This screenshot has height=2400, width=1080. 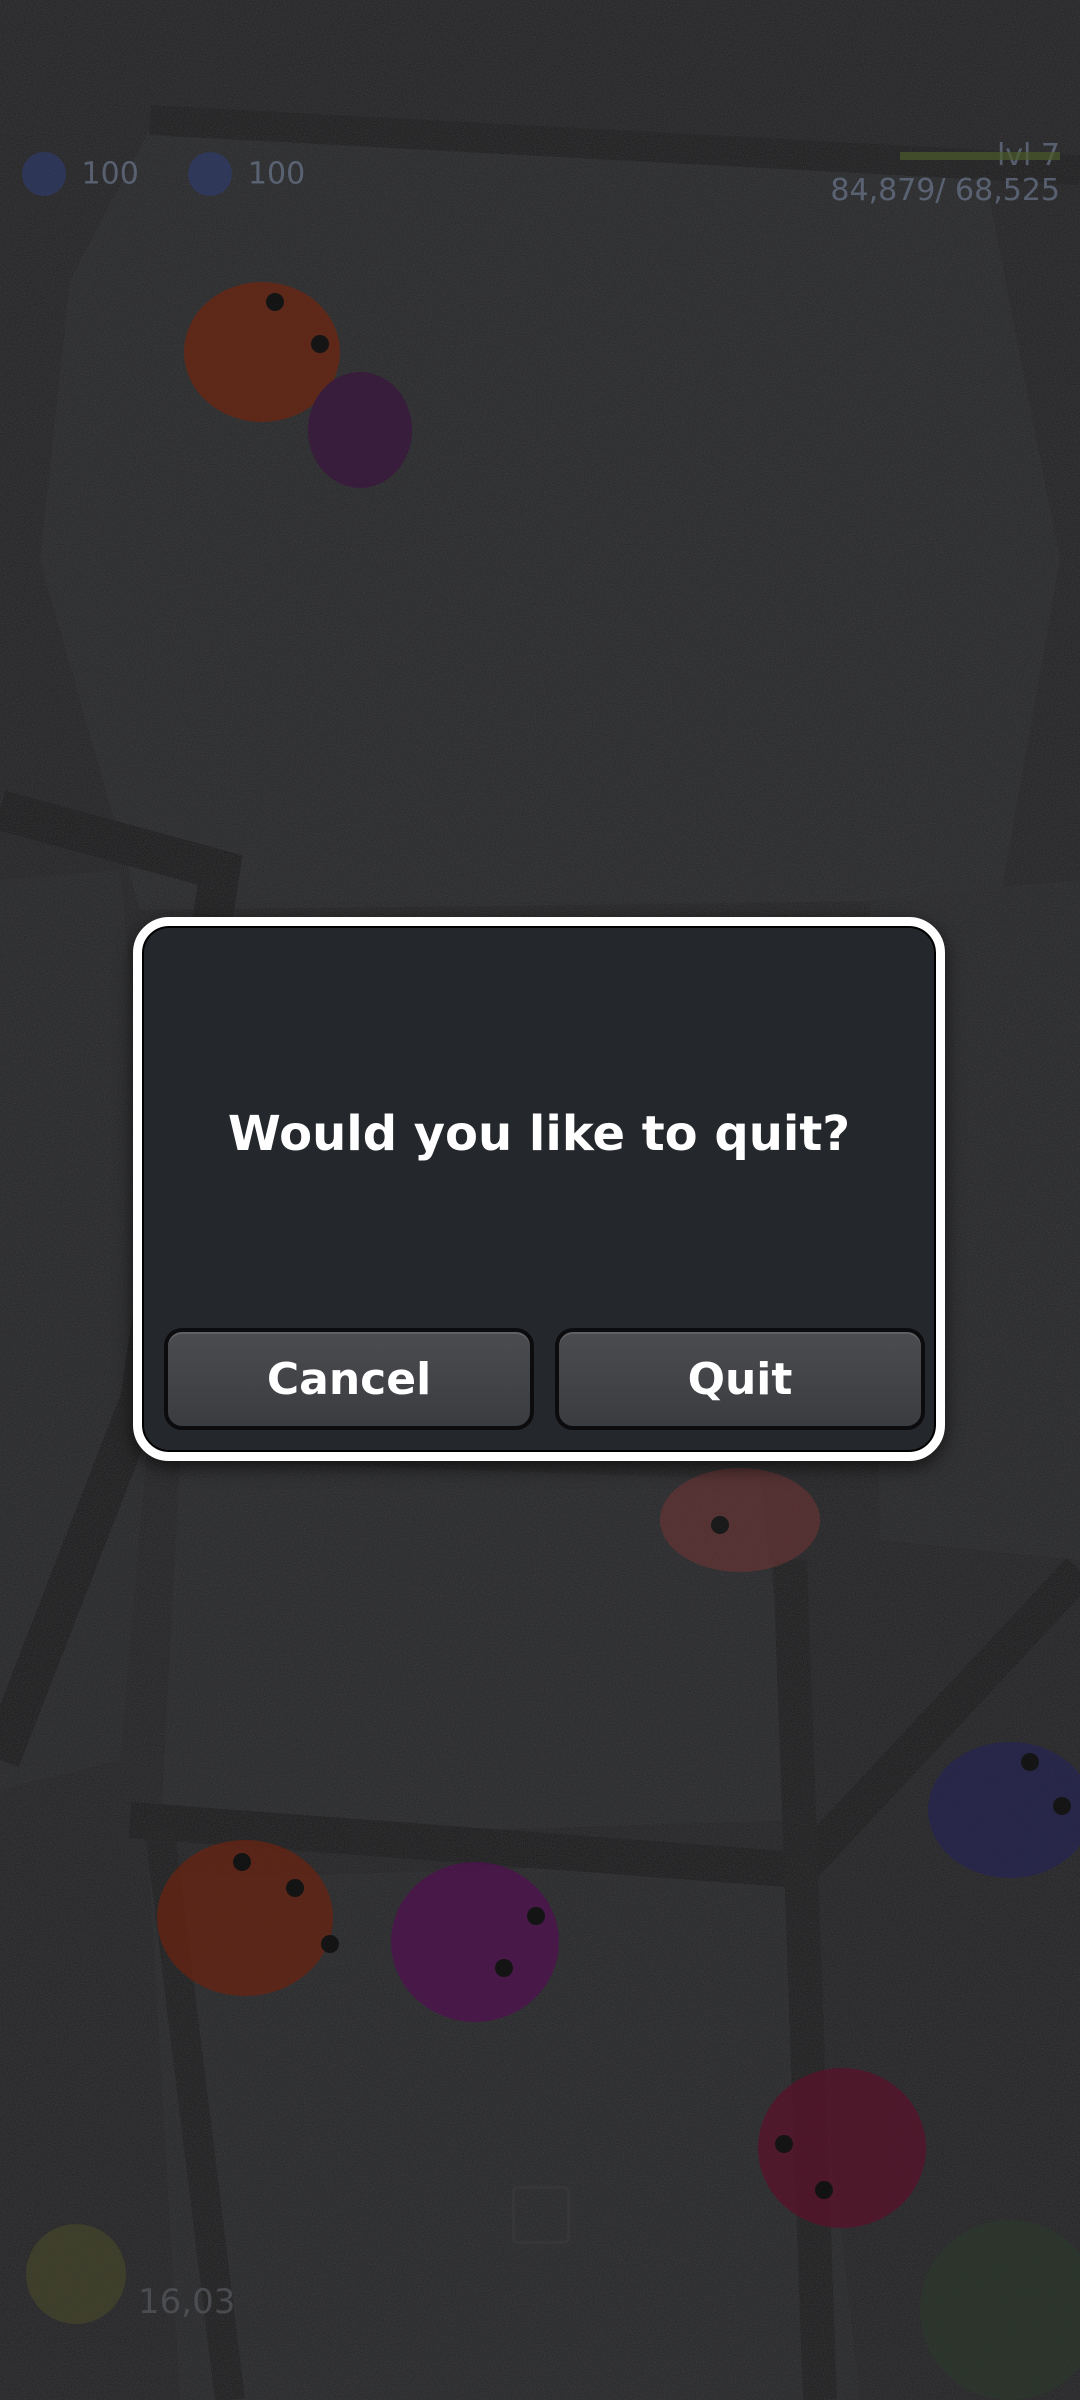 I want to click on resource-a-value: 100, so click(x=110, y=174).